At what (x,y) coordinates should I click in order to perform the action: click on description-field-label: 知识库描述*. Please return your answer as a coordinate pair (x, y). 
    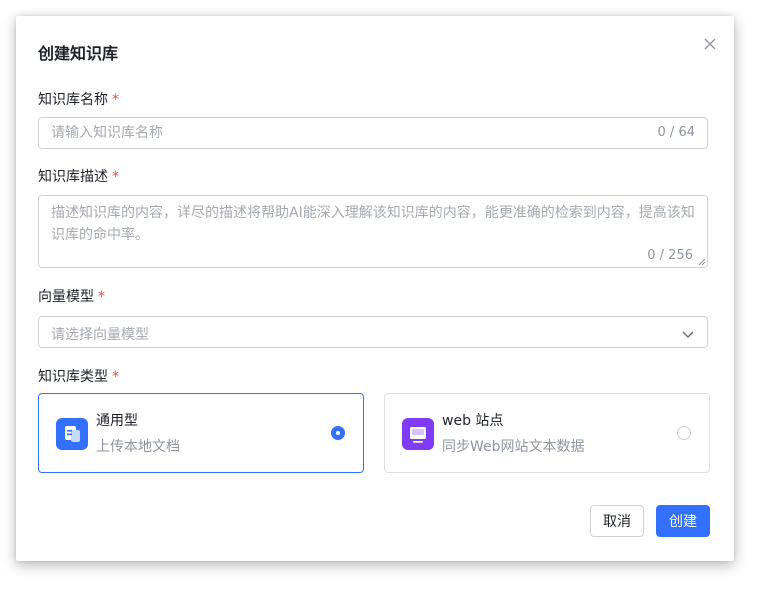
    Looking at the image, I should click on (78, 176).